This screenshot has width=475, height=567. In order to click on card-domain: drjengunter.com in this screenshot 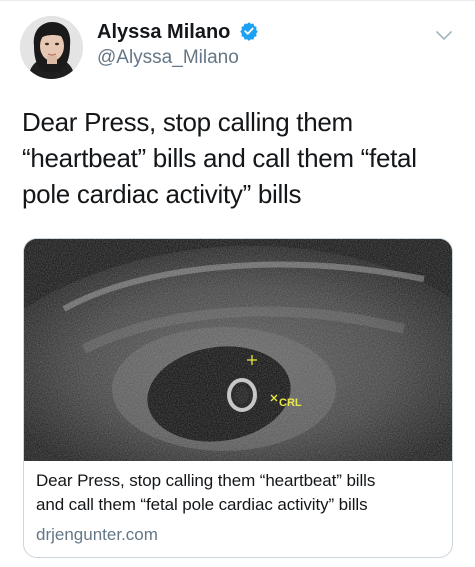, I will do `click(97, 534)`.